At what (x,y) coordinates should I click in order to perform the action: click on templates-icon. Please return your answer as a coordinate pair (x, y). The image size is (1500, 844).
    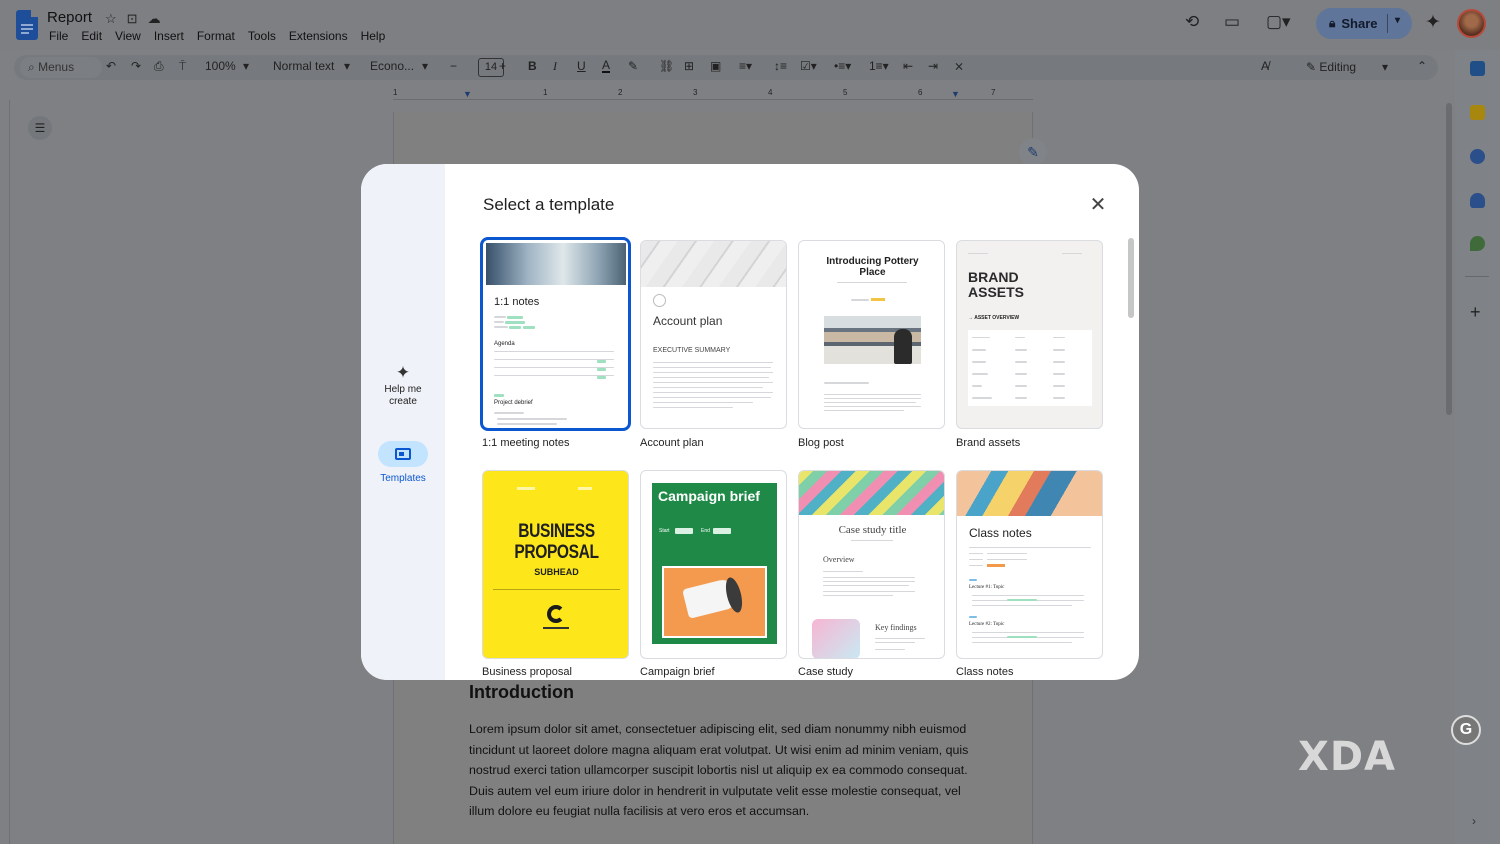
    Looking at the image, I should click on (403, 454).